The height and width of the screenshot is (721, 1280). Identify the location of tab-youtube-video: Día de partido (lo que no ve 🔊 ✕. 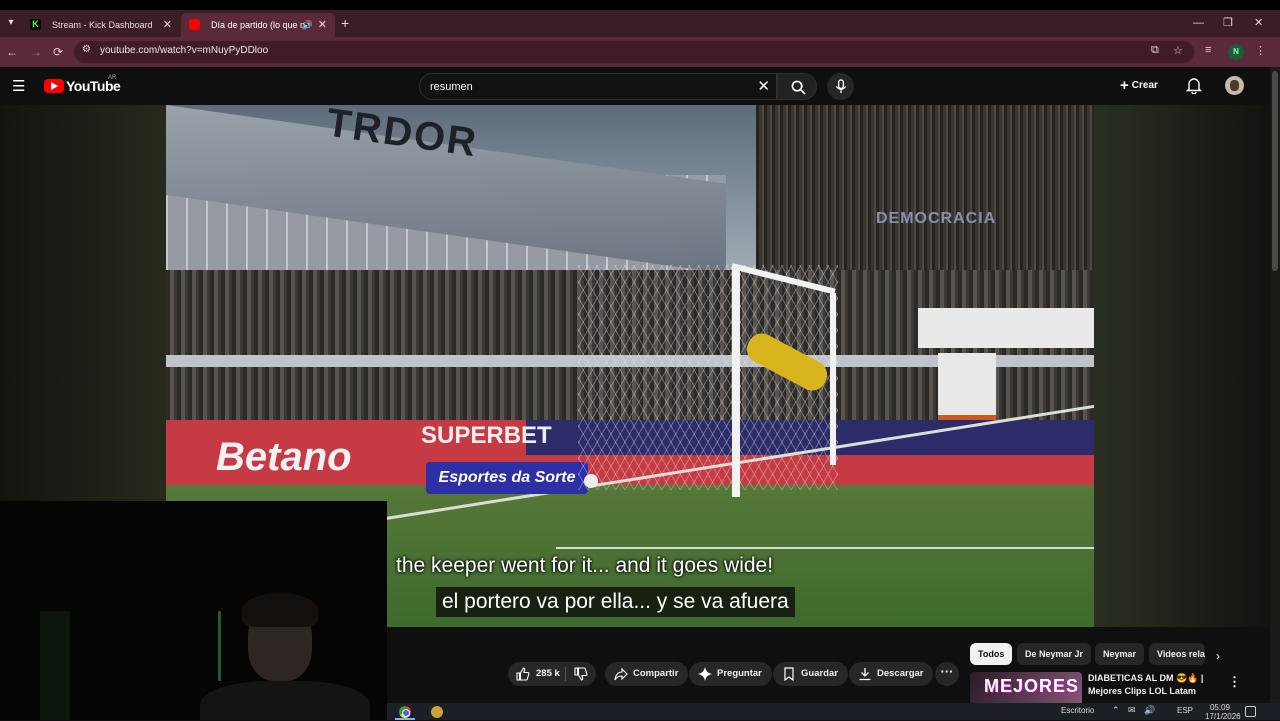
(258, 25).